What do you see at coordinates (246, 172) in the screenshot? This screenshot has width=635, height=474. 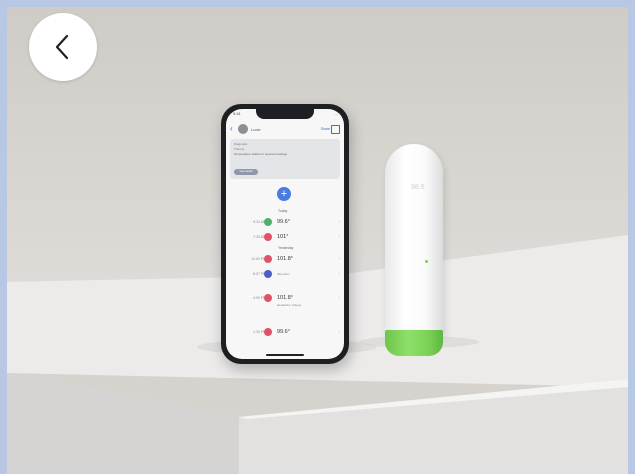 I see `notice-button: View details` at bounding box center [246, 172].